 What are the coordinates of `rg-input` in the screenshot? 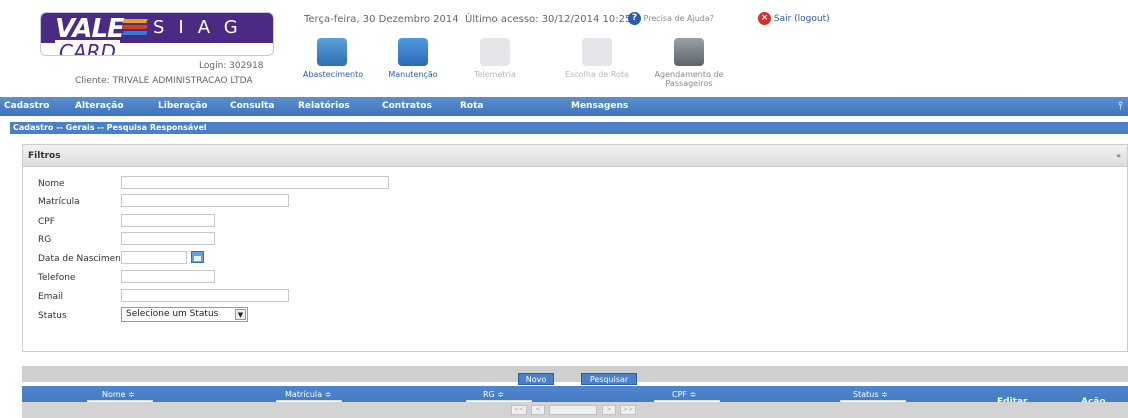 It's located at (168, 238).